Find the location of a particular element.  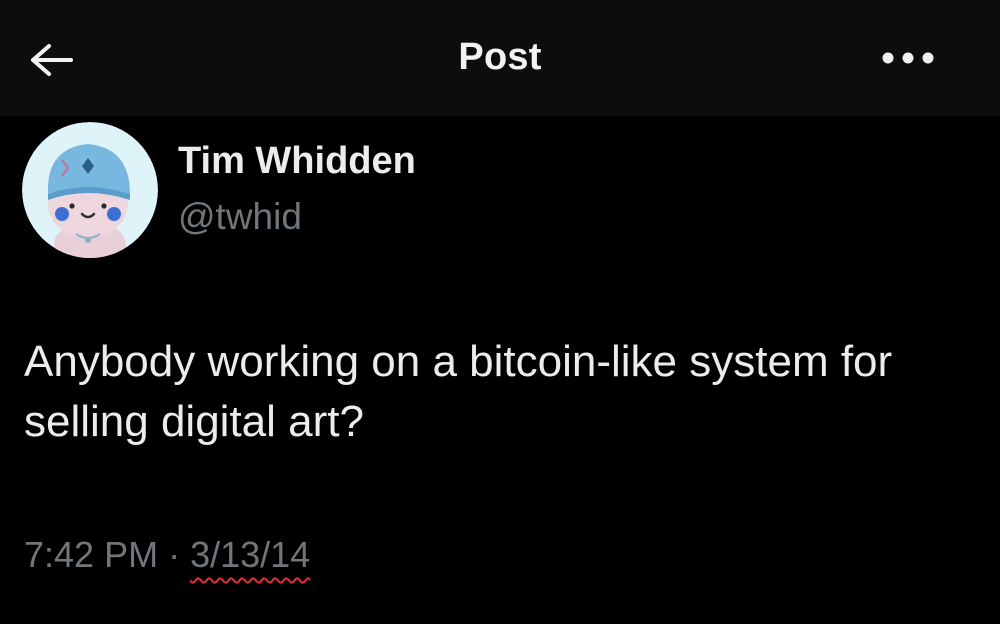

more-horizontal-icon is located at coordinates (908, 58).